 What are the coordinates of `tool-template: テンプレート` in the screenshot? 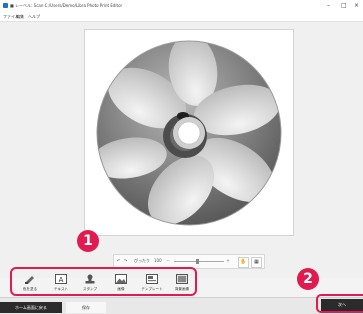 It's located at (152, 284).